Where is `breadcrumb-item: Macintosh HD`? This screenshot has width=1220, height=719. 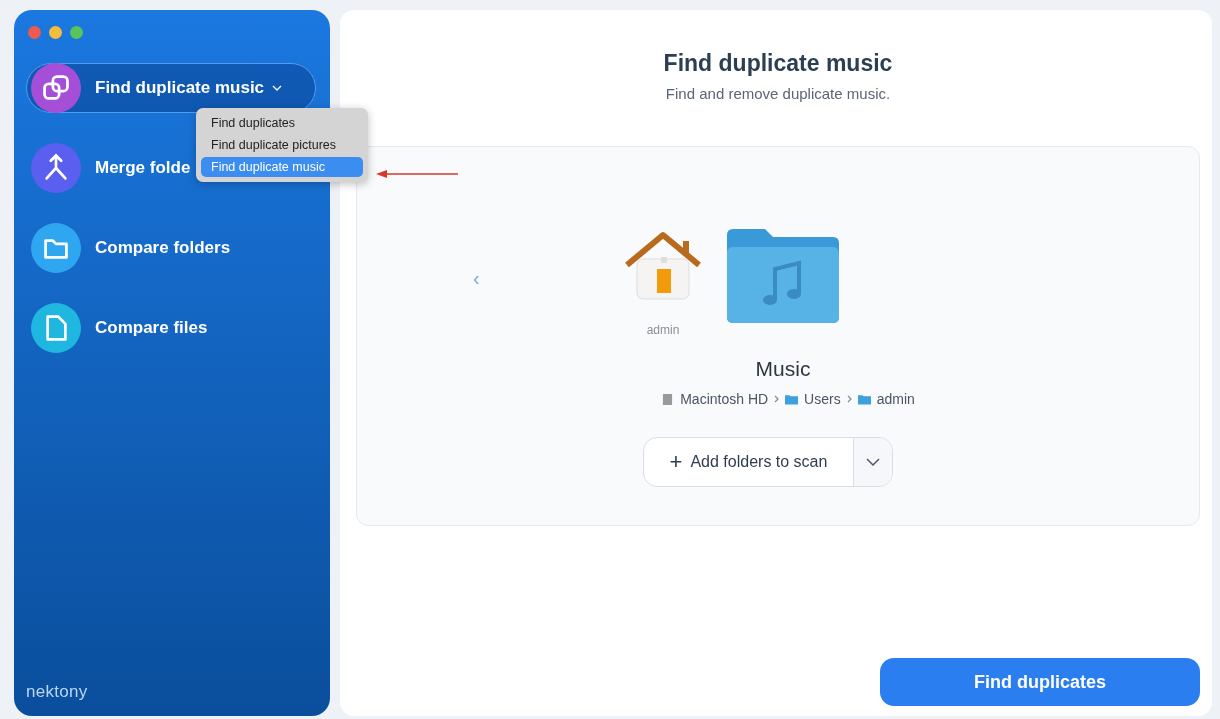
breadcrumb-item: Macintosh HD is located at coordinates (724, 399).